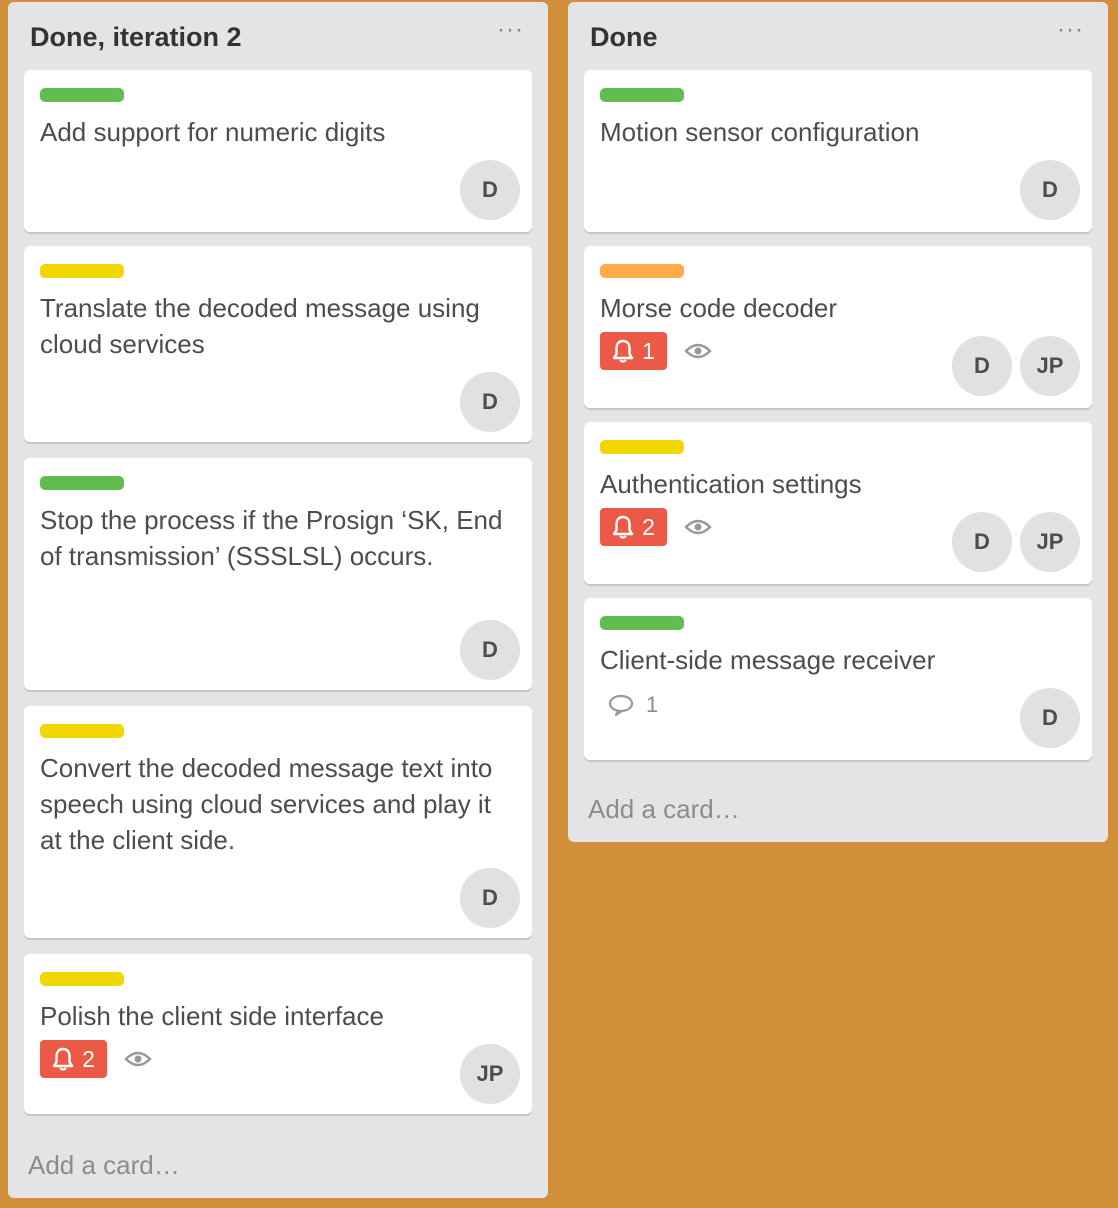  I want to click on card: Add support for numeric digits D, so click(278, 151).